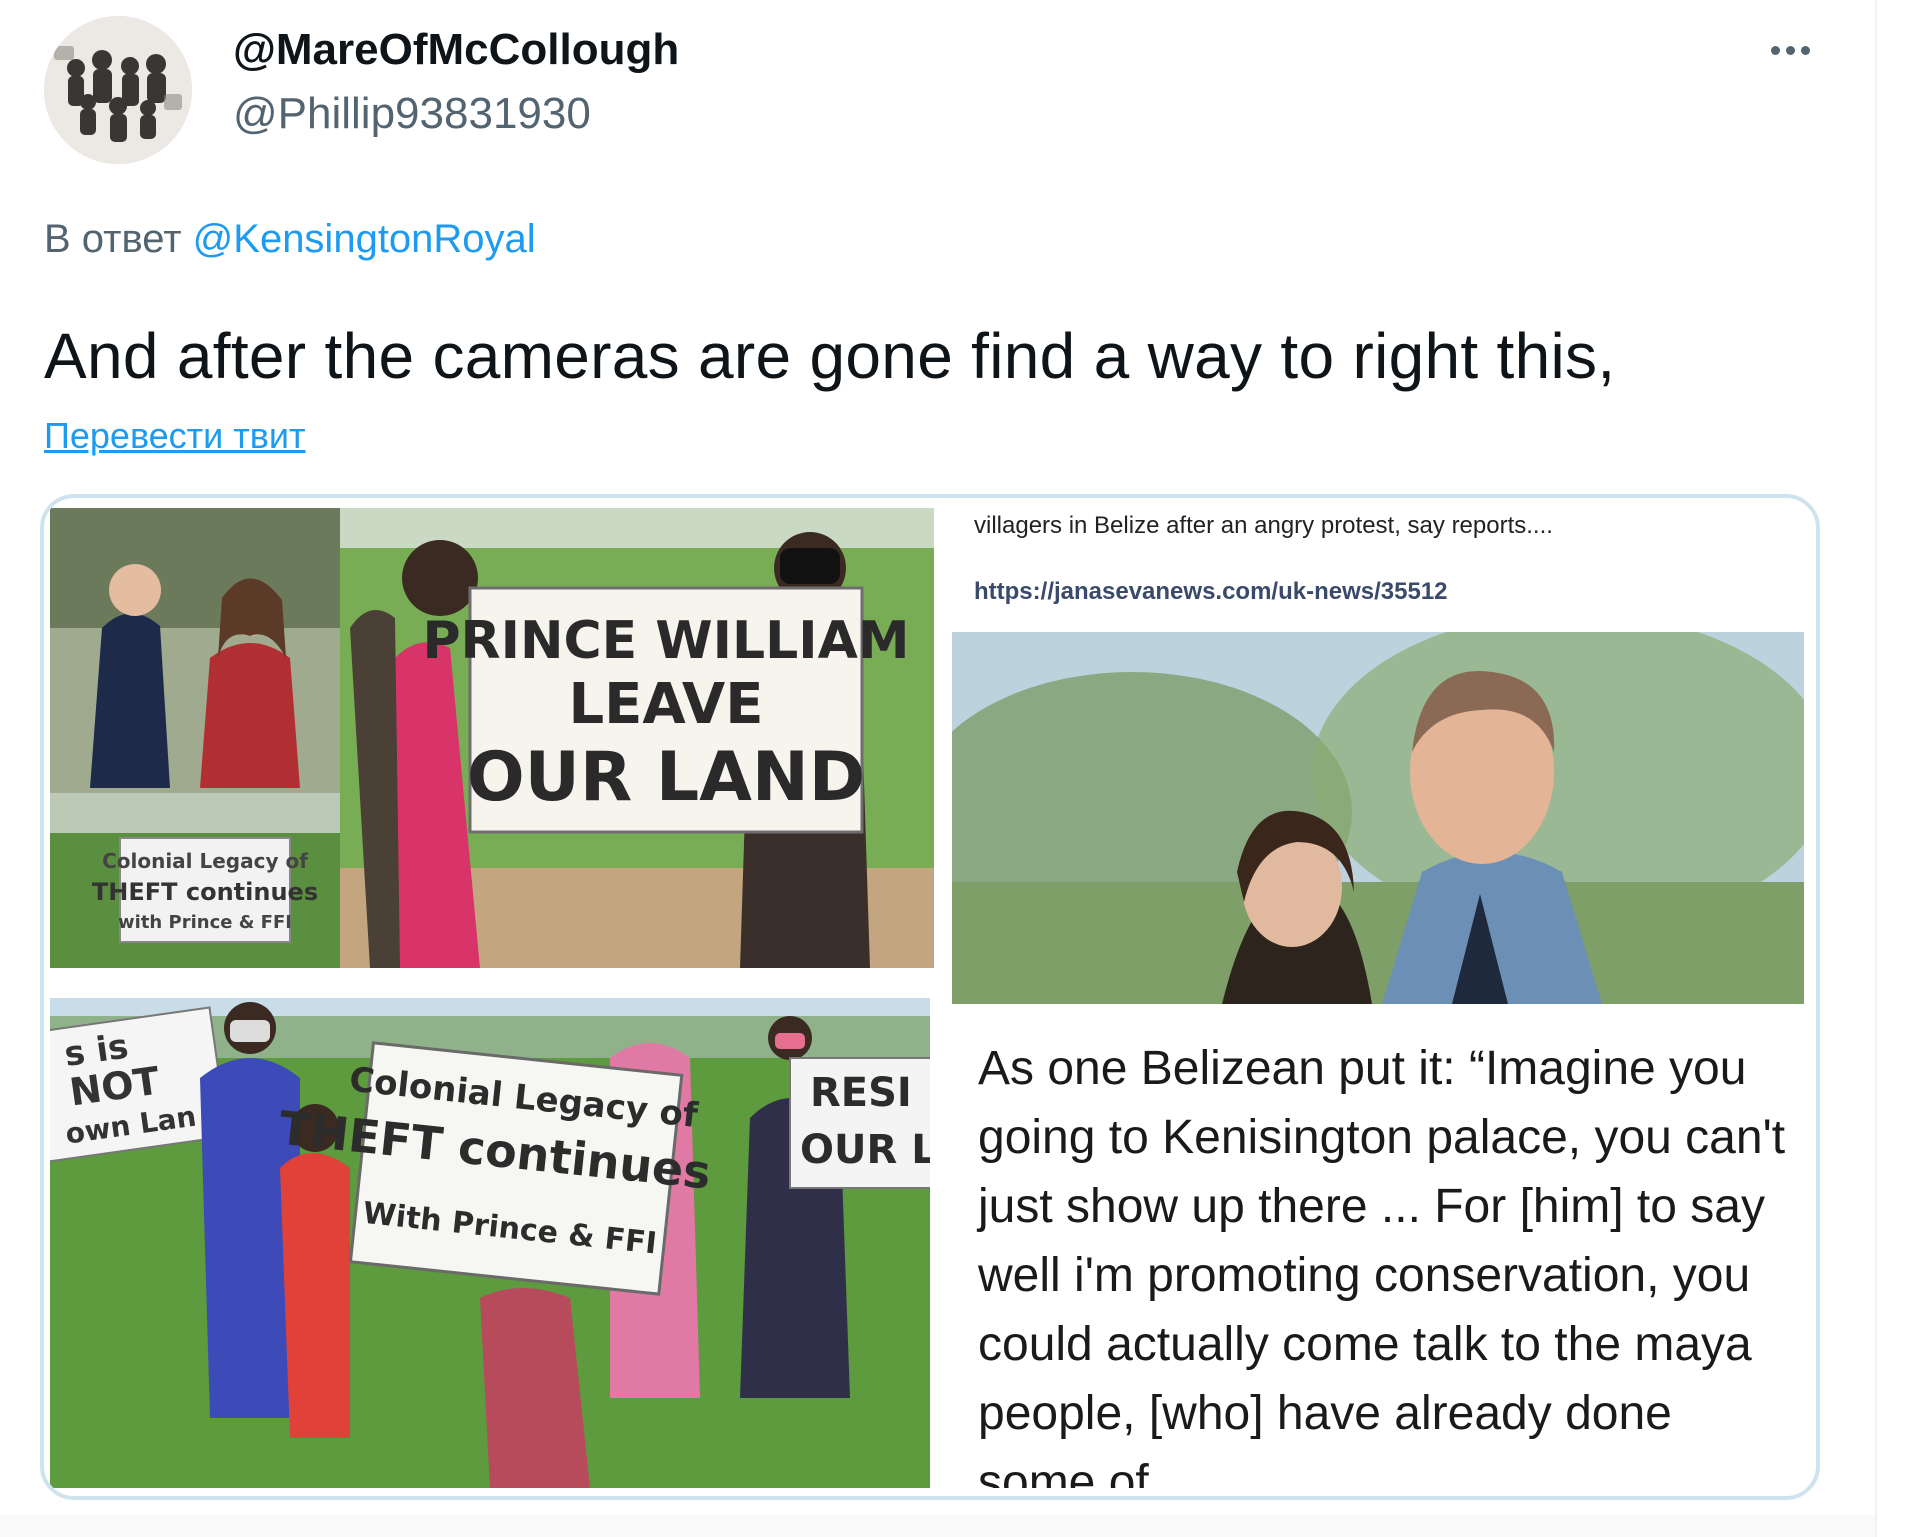 Image resolution: width=1920 pixels, height=1537 pixels. What do you see at coordinates (937, 1526) in the screenshot?
I see `tweet-divider` at bounding box center [937, 1526].